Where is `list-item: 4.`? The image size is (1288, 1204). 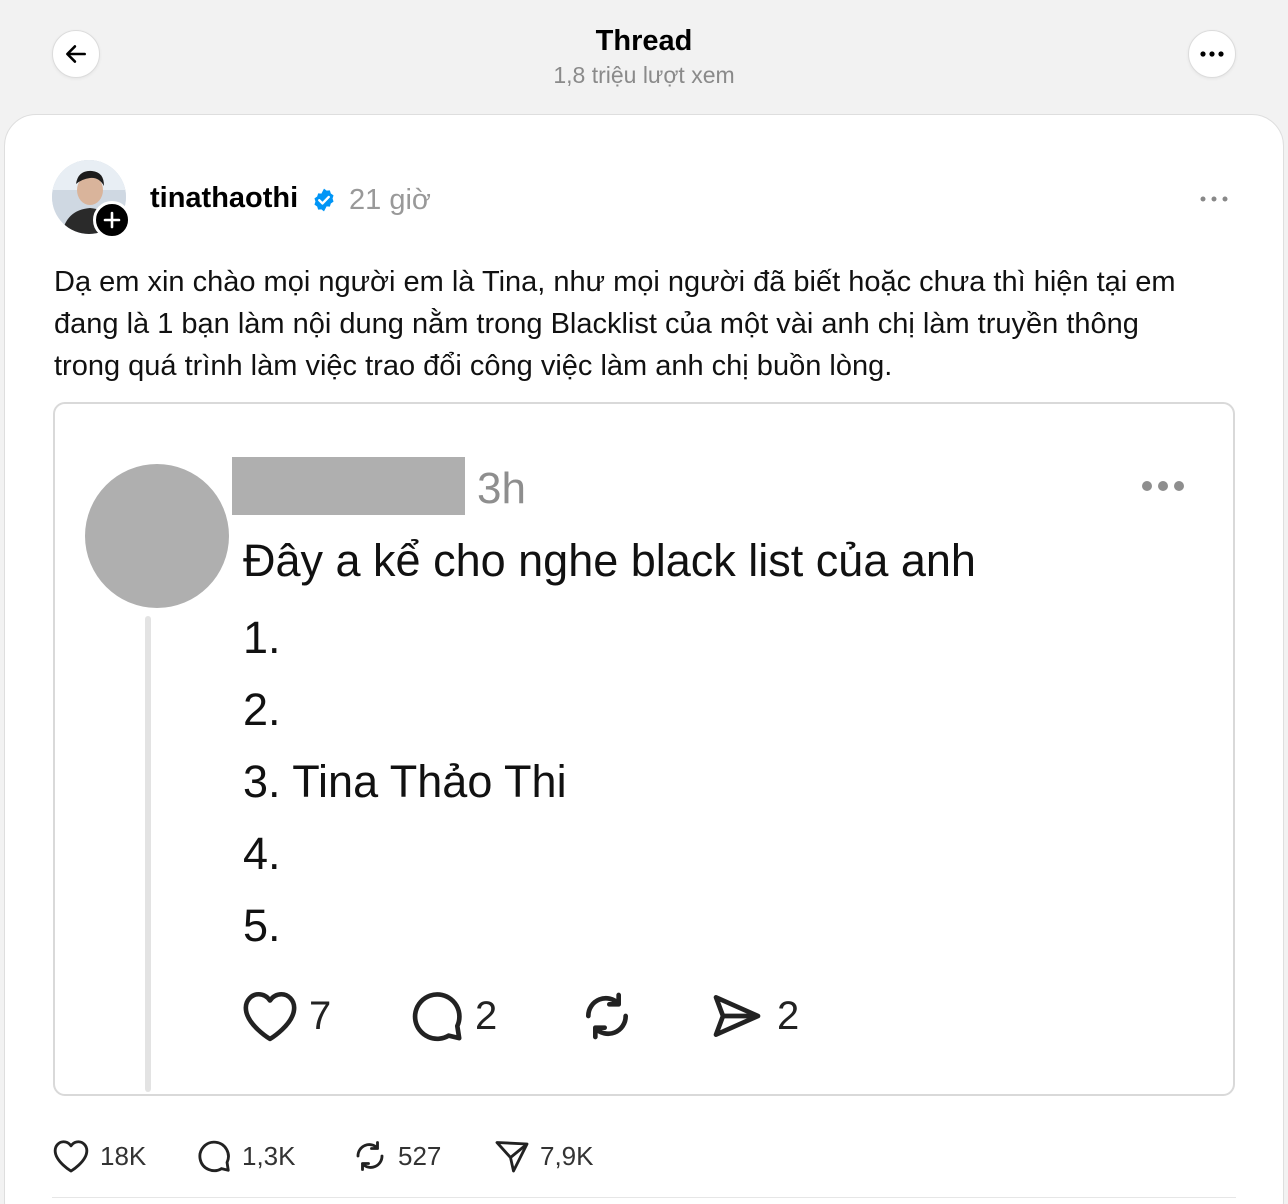
list-item: 4. is located at coordinates (405, 854).